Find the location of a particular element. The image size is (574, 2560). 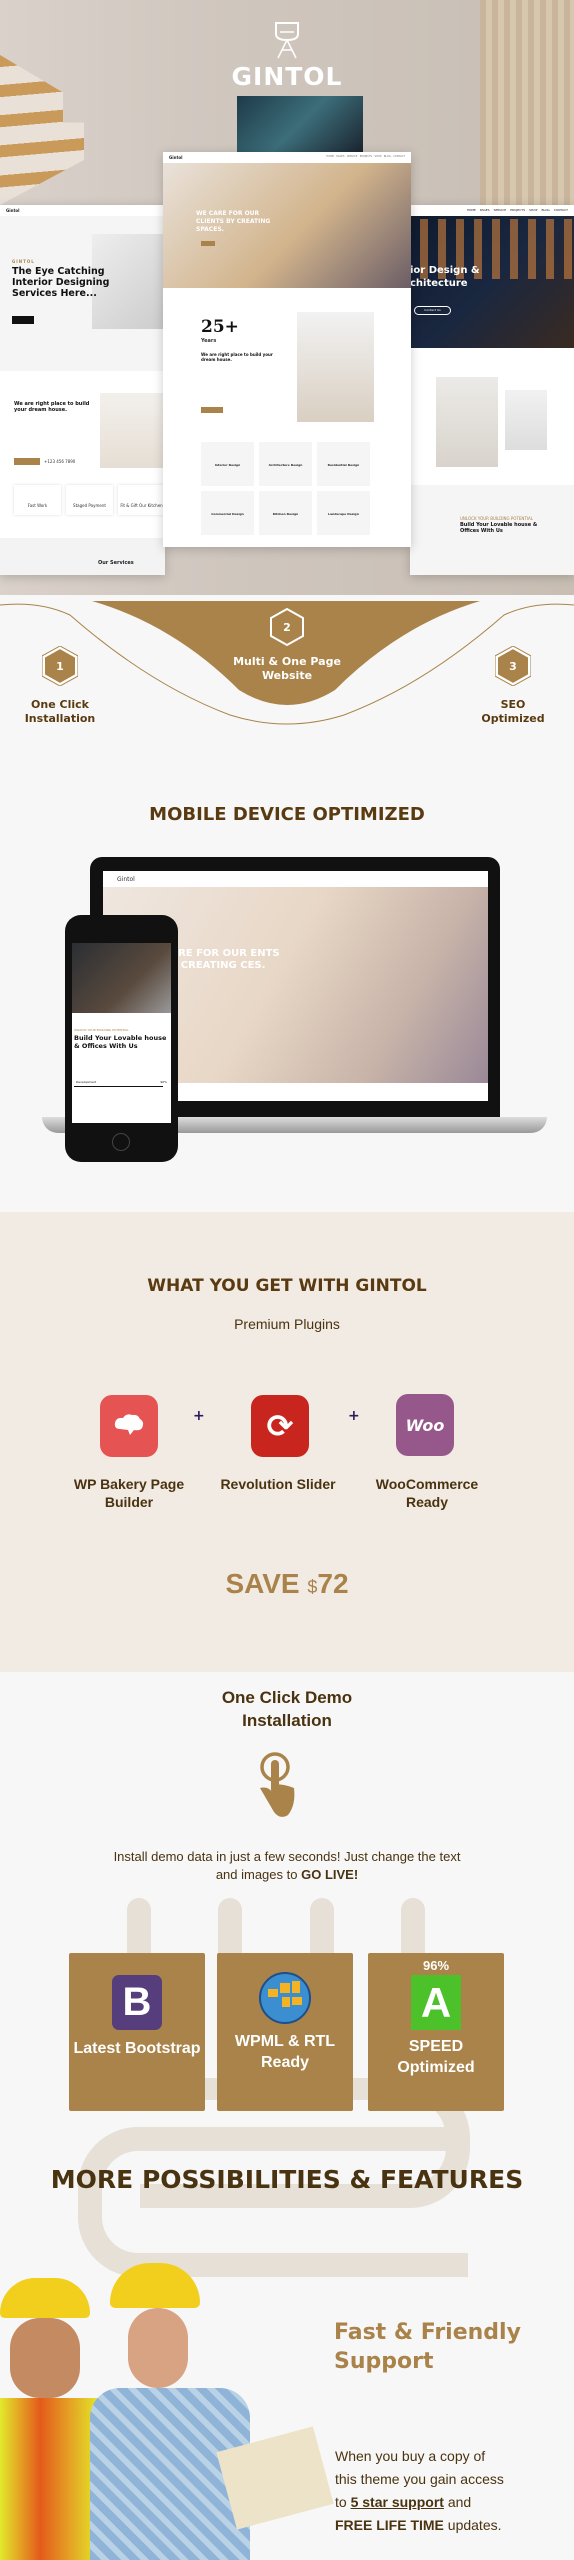

phone-home-button is located at coordinates (121, 1142).